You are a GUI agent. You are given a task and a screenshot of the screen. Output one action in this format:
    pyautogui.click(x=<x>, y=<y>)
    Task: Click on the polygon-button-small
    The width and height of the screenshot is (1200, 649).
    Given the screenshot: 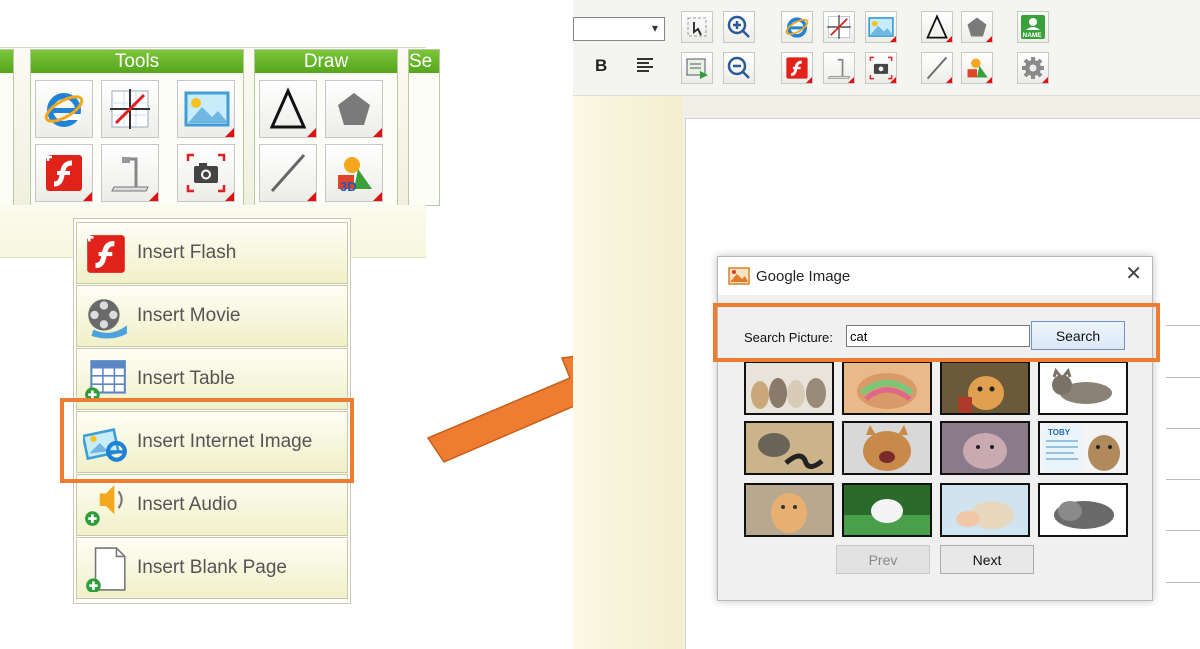 What is the action you would take?
    pyautogui.click(x=977, y=27)
    